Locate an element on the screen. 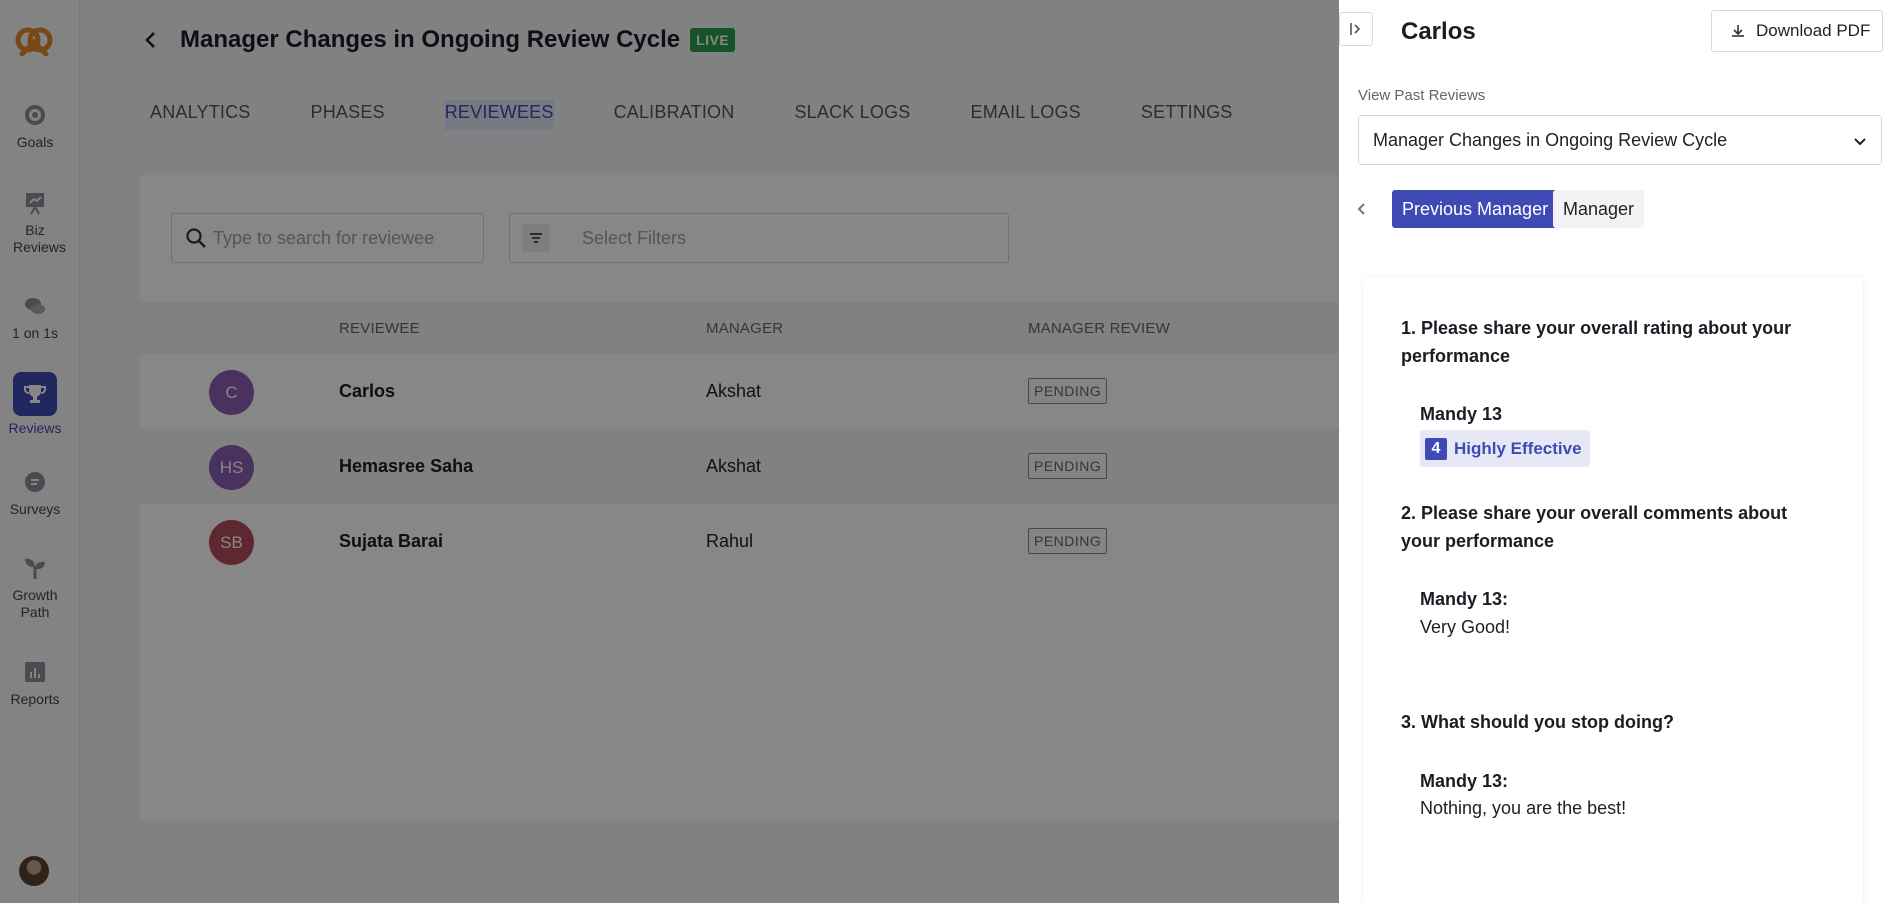 This screenshot has width=1883, height=903. responder-name: Mandy 13 is located at coordinates (1461, 414).